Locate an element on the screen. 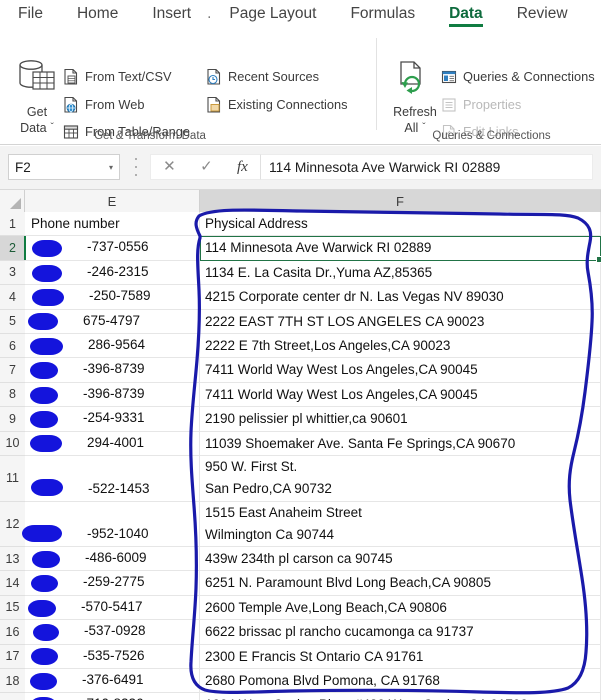  from-web-button: From Web is located at coordinates (103, 105).